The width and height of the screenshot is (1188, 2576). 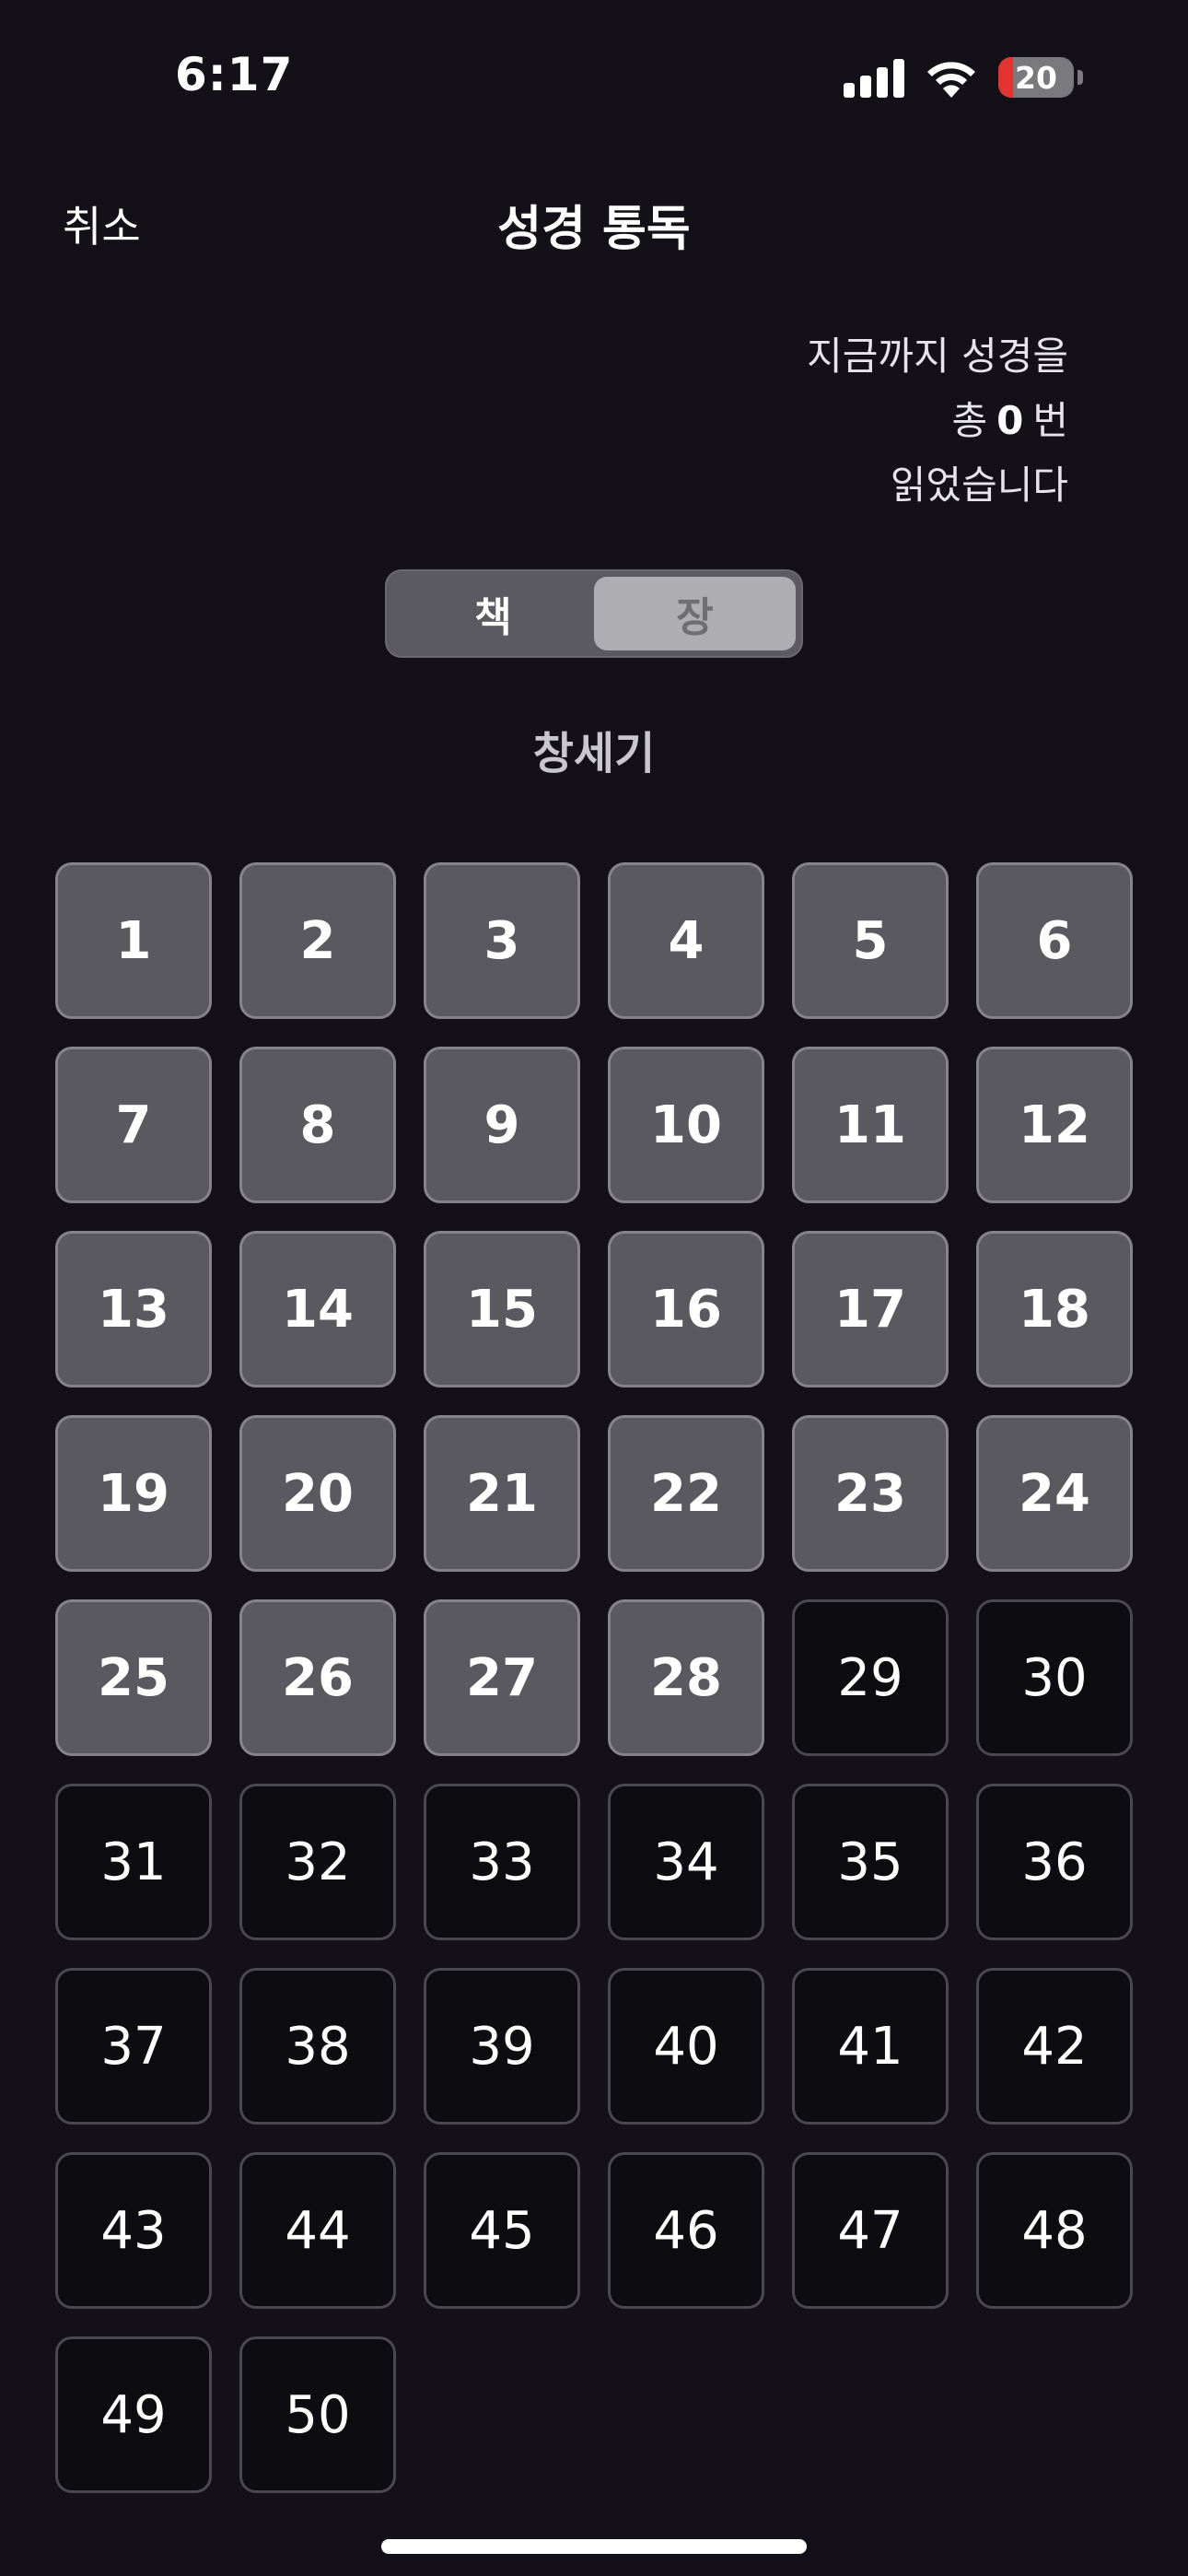 I want to click on wifi-icon, so click(x=951, y=77).